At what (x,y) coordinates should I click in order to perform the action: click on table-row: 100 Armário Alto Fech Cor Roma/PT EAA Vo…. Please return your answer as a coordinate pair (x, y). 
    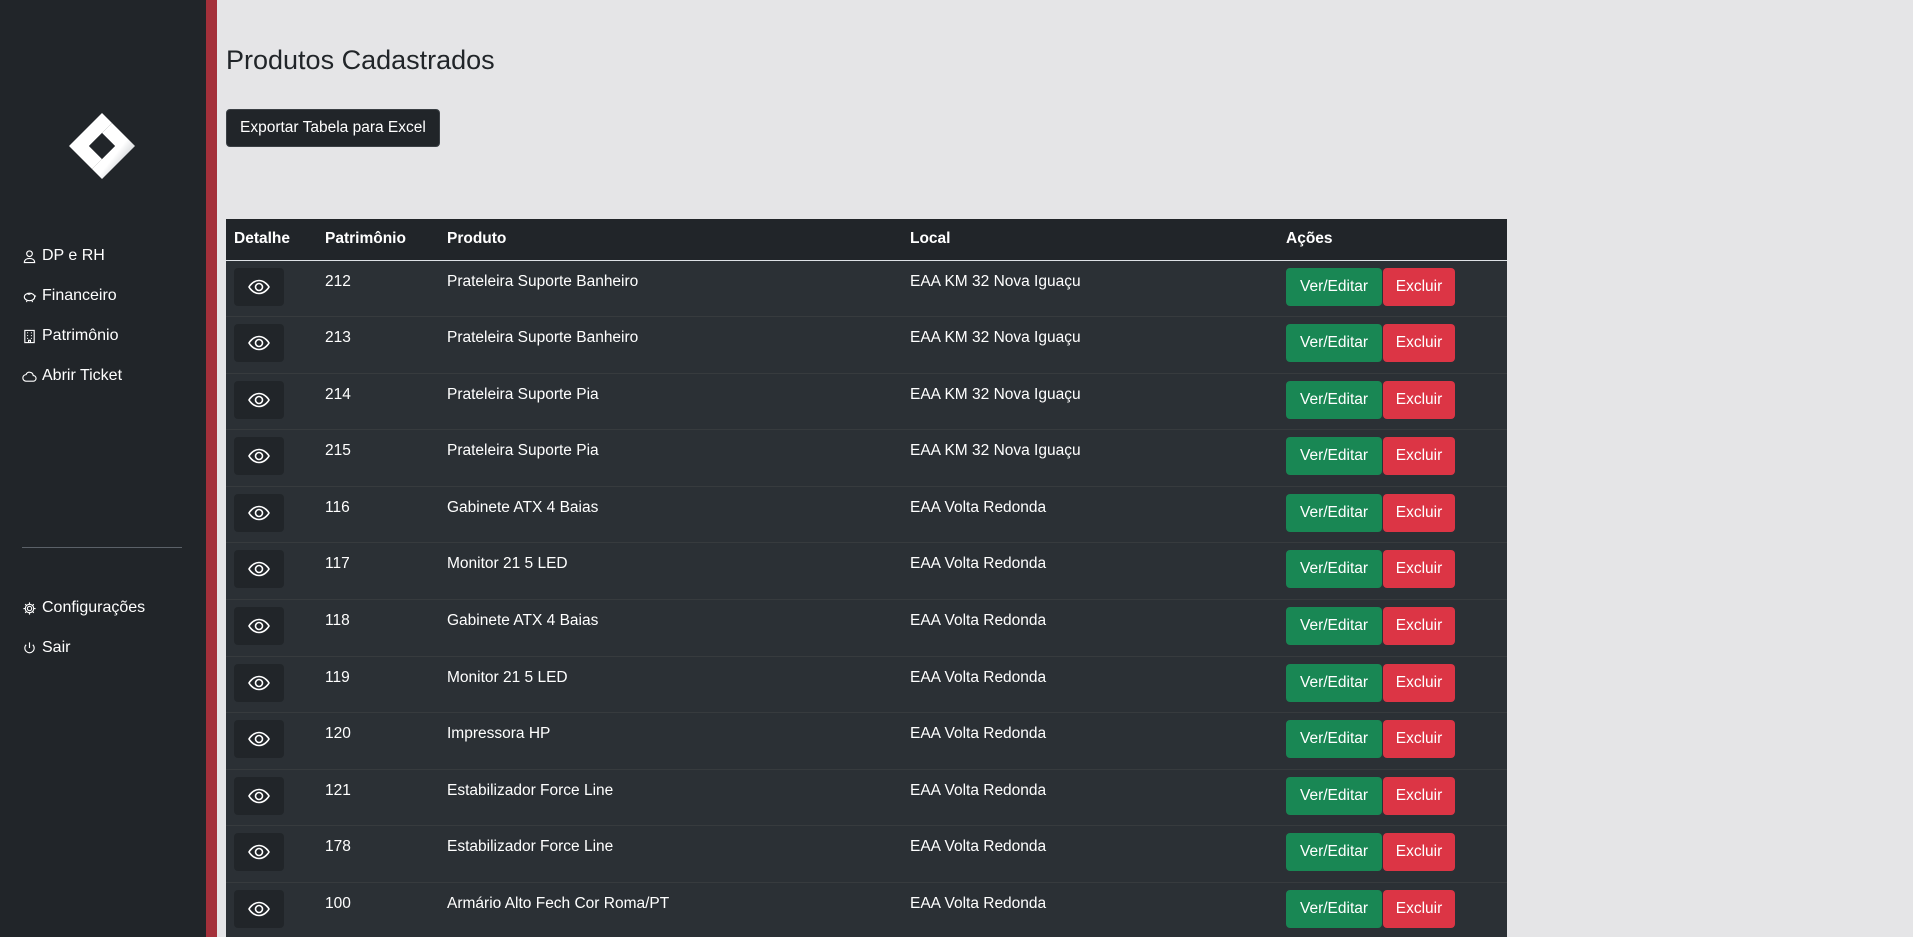
    Looking at the image, I should click on (866, 909).